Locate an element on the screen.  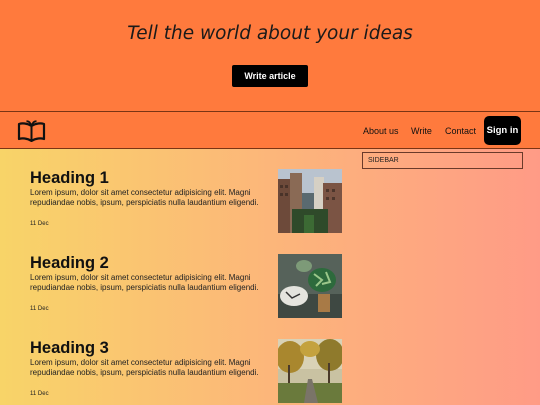
post-heading: Heading 1 is located at coordinates (69, 178).